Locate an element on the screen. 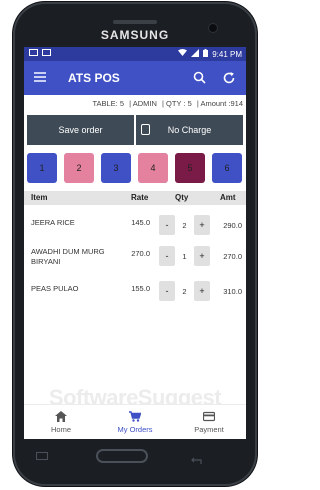 The width and height of the screenshot is (320, 490). search-icon is located at coordinates (200, 78).